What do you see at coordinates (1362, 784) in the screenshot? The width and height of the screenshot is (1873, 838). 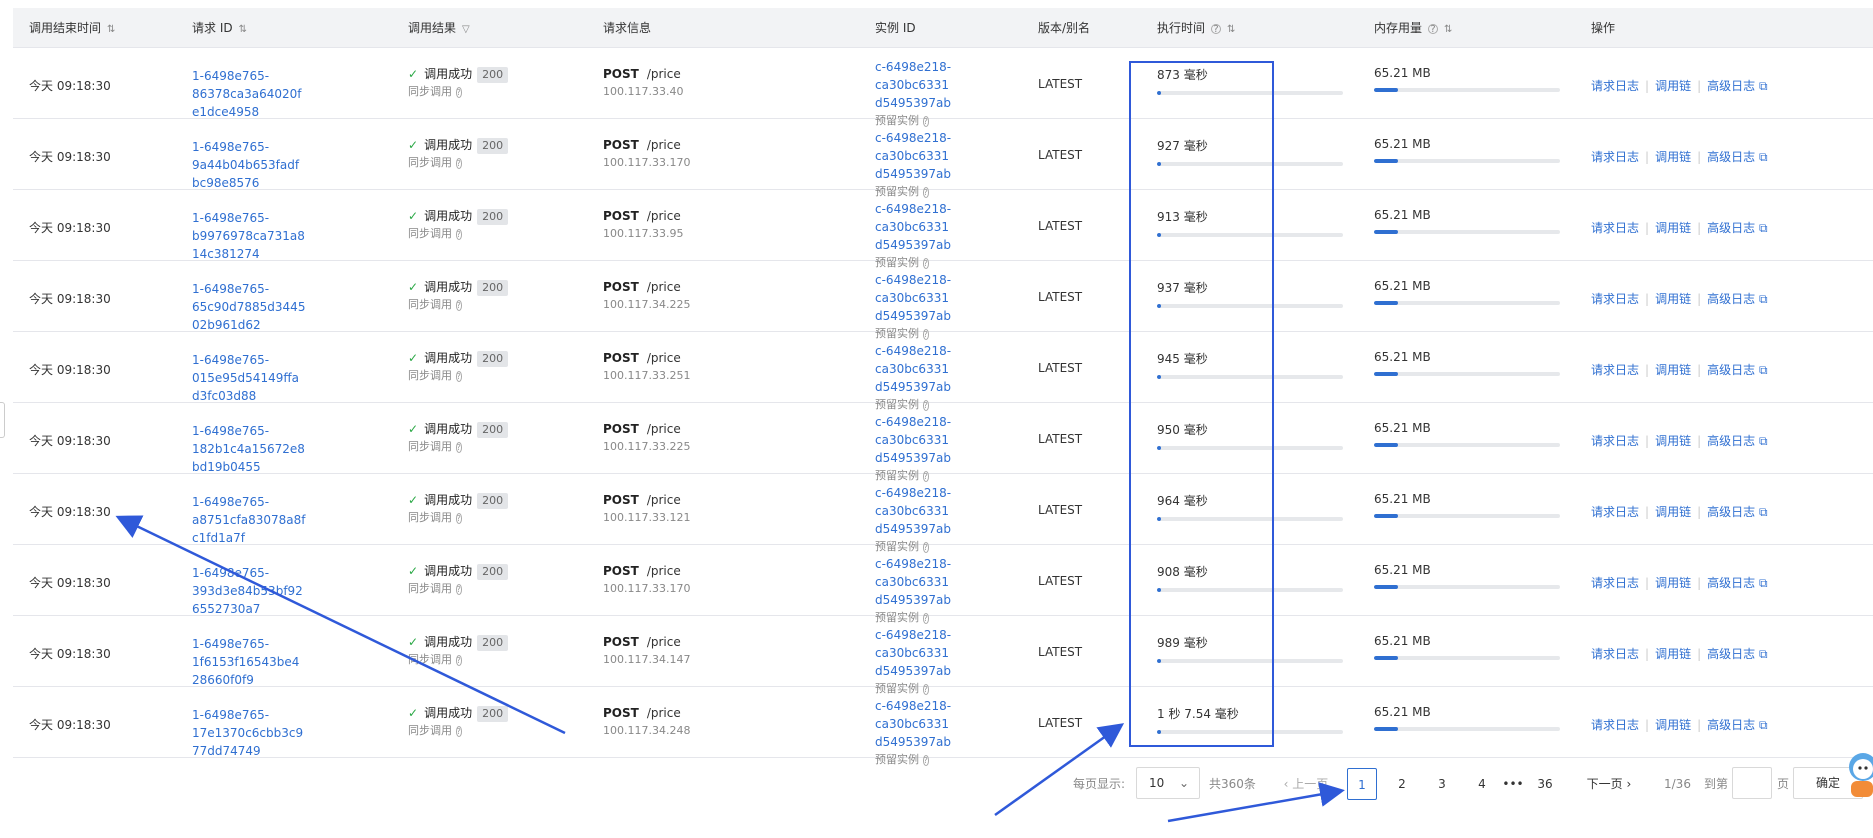 I see `page-1-button: 1` at bounding box center [1362, 784].